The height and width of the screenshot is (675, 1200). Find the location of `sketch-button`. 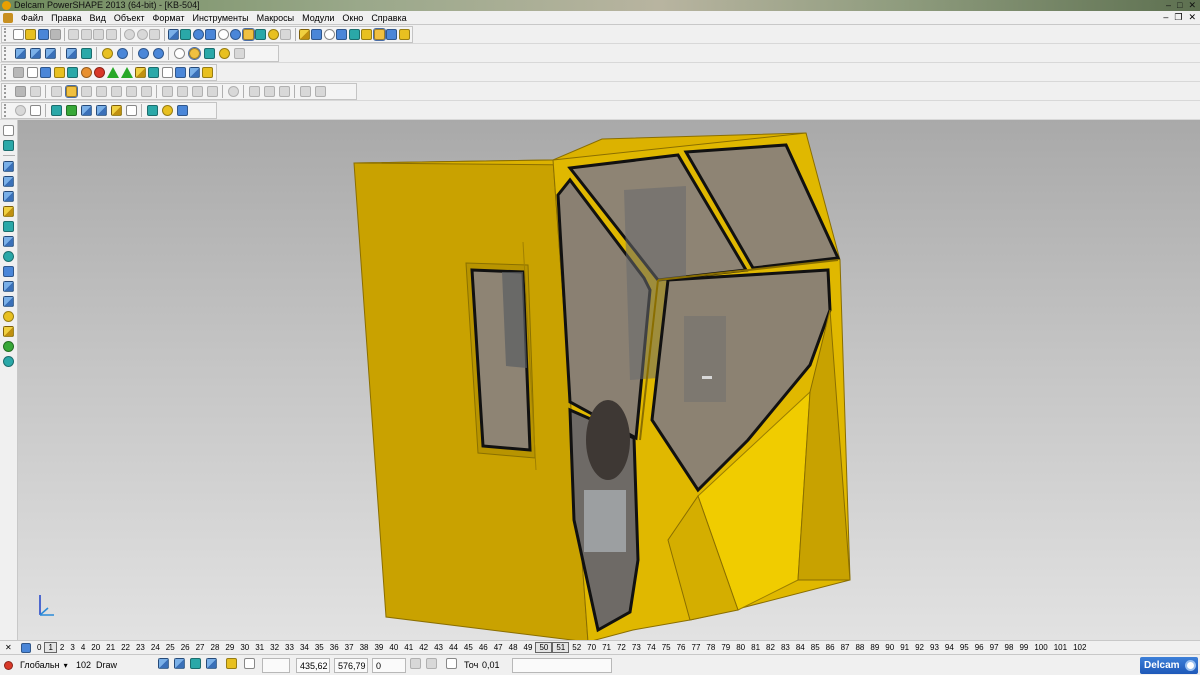

sketch-button is located at coordinates (342, 35).